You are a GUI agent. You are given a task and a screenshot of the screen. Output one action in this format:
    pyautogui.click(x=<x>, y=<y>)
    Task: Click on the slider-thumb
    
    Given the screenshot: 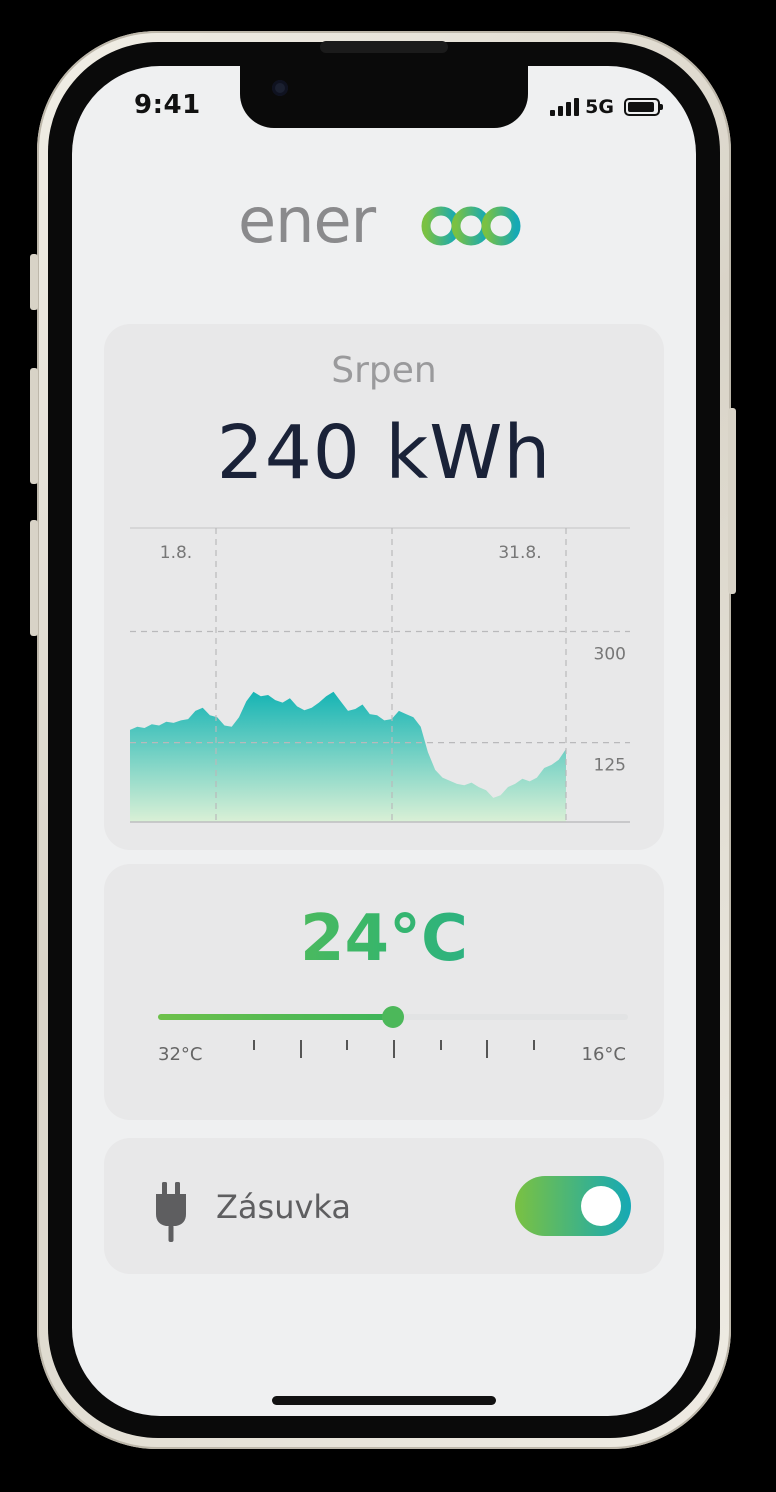 What is the action you would take?
    pyautogui.click(x=393, y=1017)
    